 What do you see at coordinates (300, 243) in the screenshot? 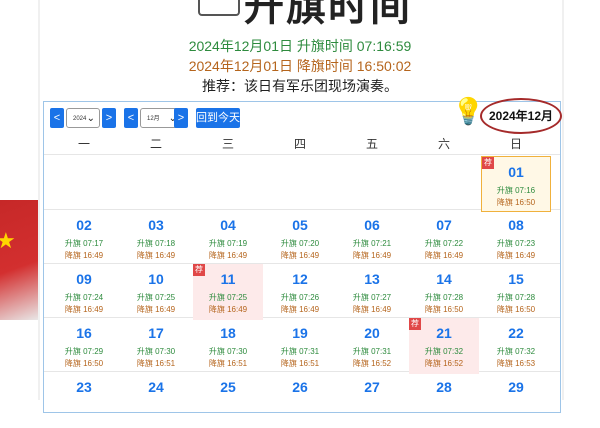
I see `day-rise-time: 升旗 07:20` at bounding box center [300, 243].